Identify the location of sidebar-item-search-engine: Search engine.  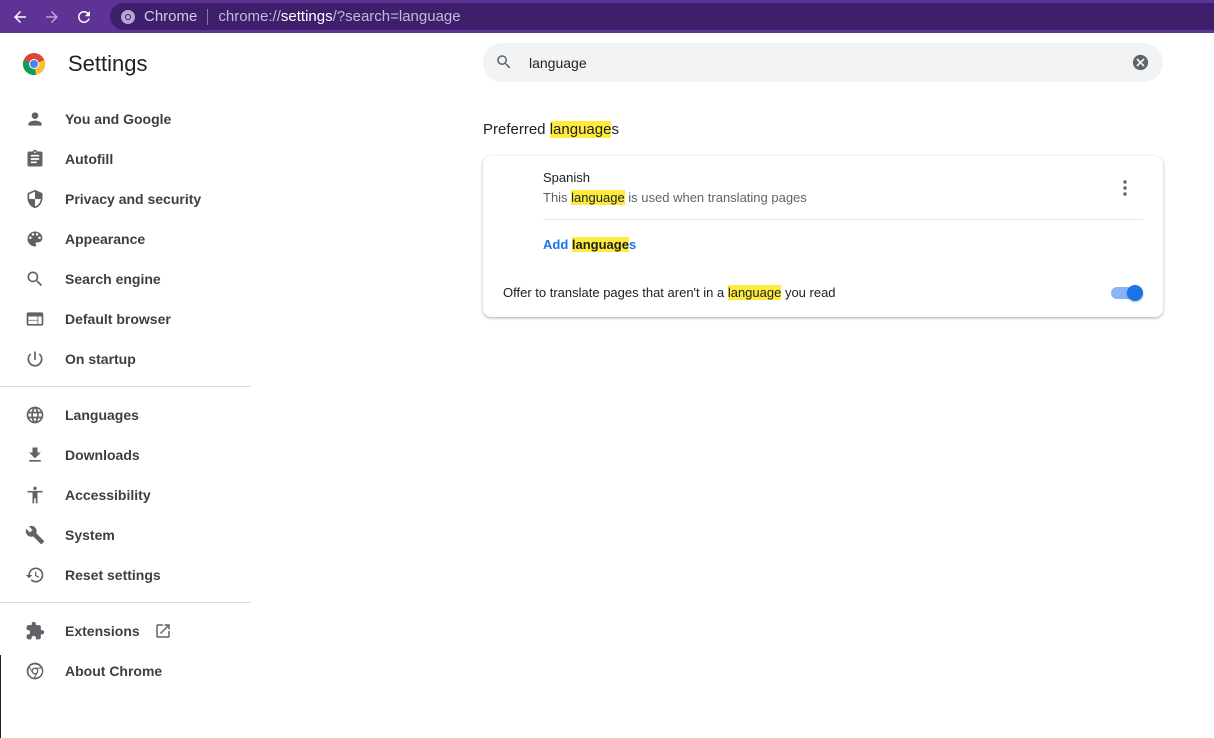
(126, 279).